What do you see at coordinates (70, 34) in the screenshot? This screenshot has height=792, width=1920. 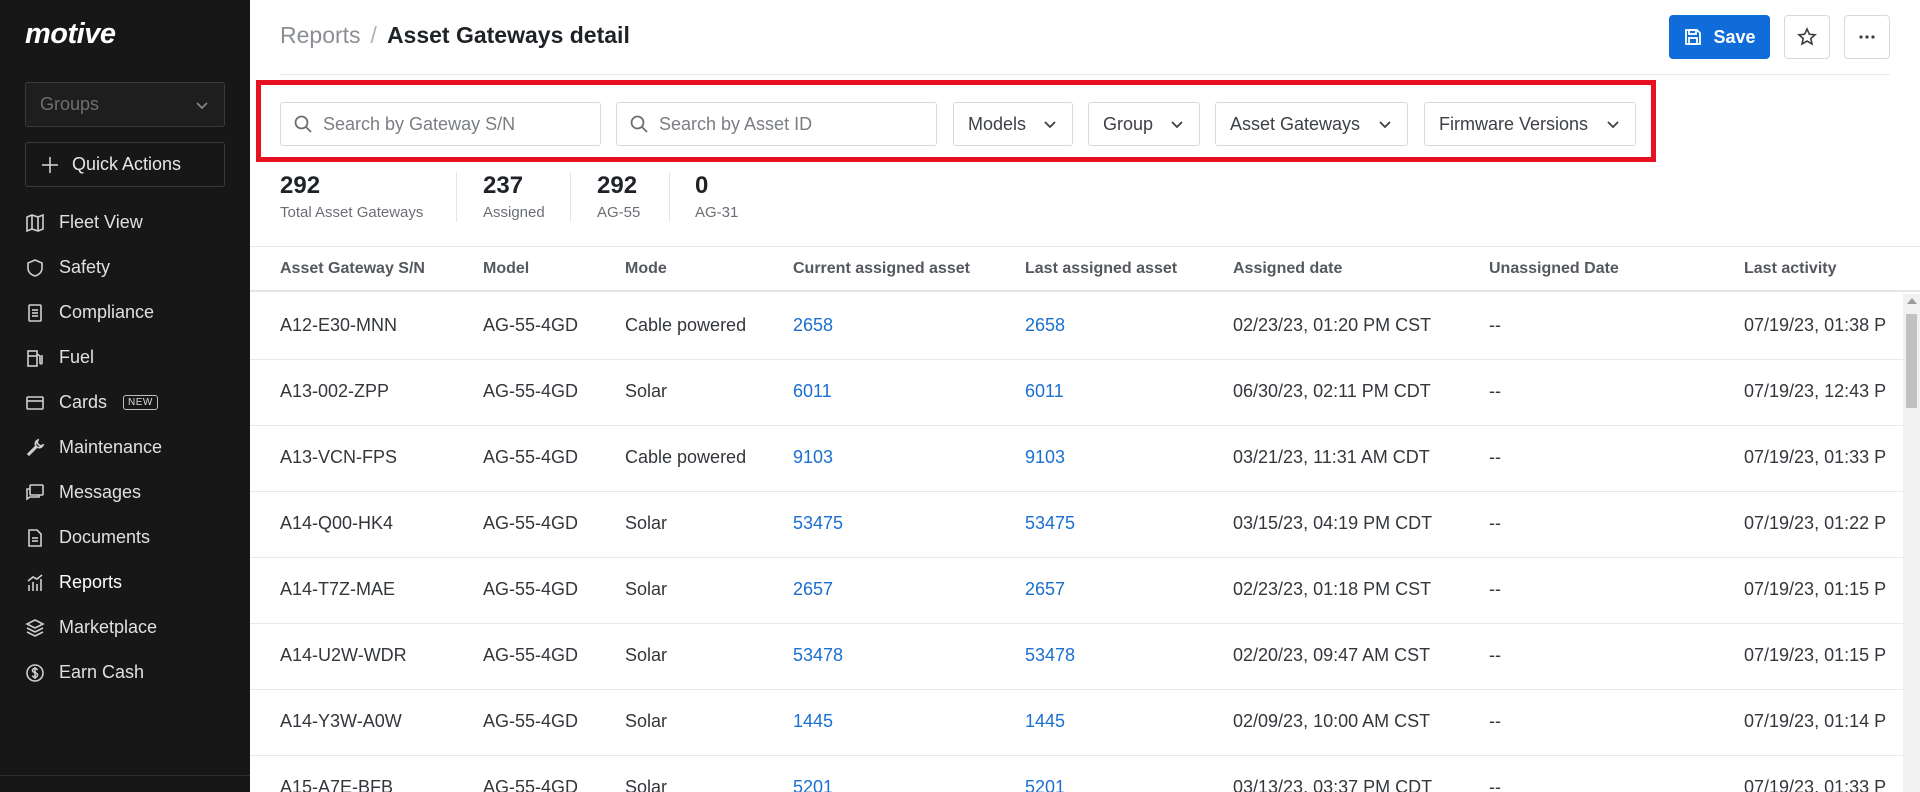 I see `motive-logo: motive` at bounding box center [70, 34].